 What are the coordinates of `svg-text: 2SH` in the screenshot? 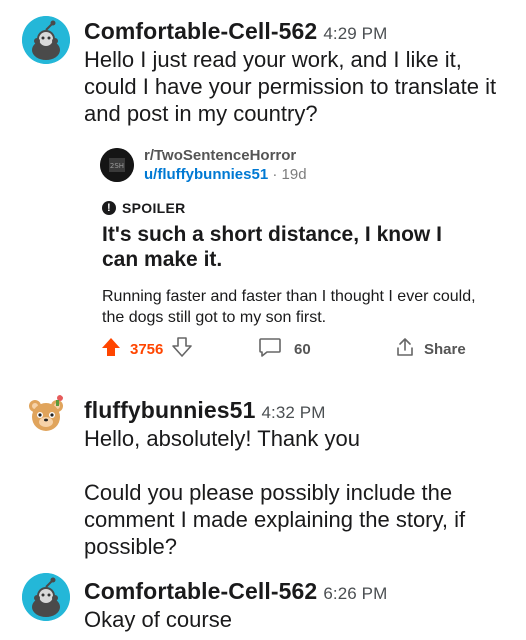 It's located at (117, 166).